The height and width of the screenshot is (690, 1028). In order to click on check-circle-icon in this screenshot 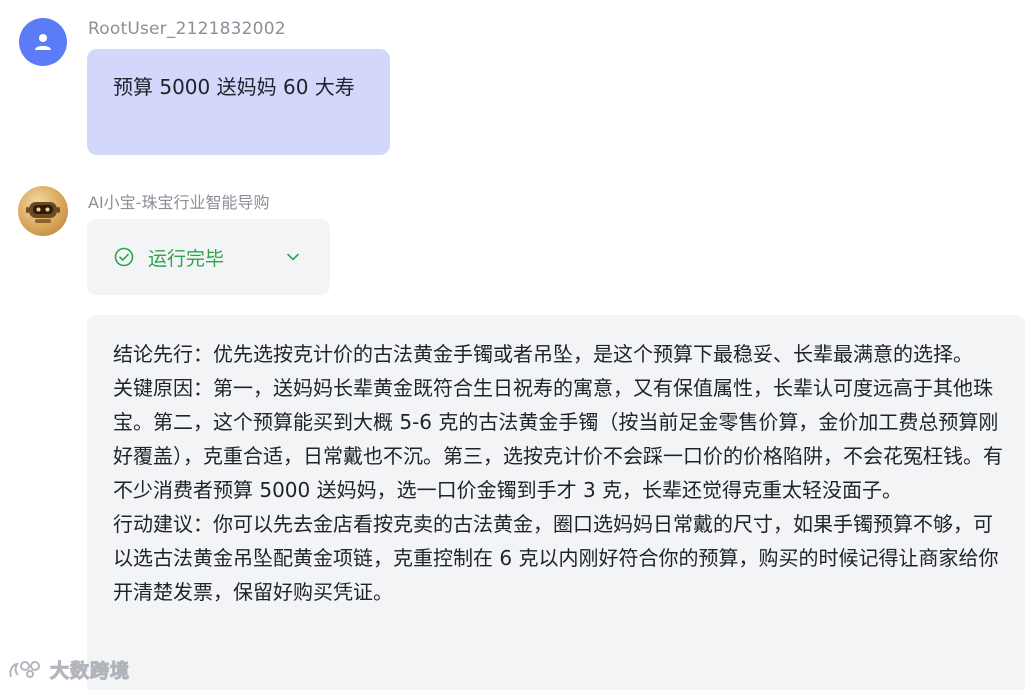, I will do `click(124, 257)`.